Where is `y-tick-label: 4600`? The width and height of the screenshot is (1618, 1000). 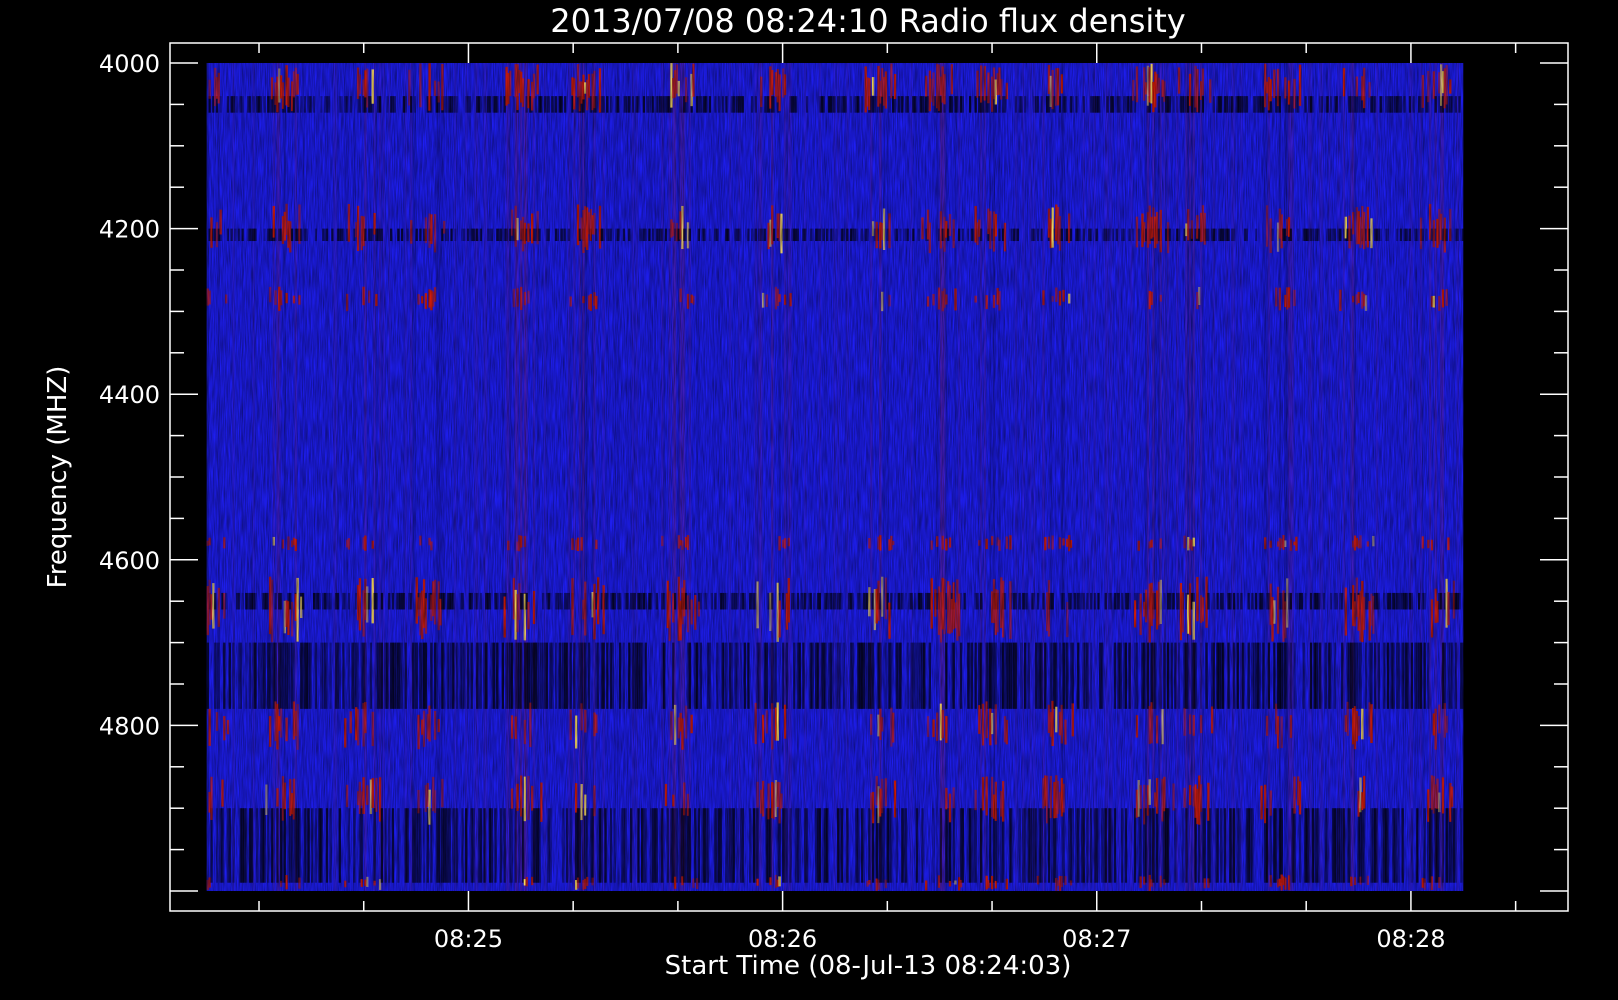 y-tick-label: 4600 is located at coordinates (129, 561).